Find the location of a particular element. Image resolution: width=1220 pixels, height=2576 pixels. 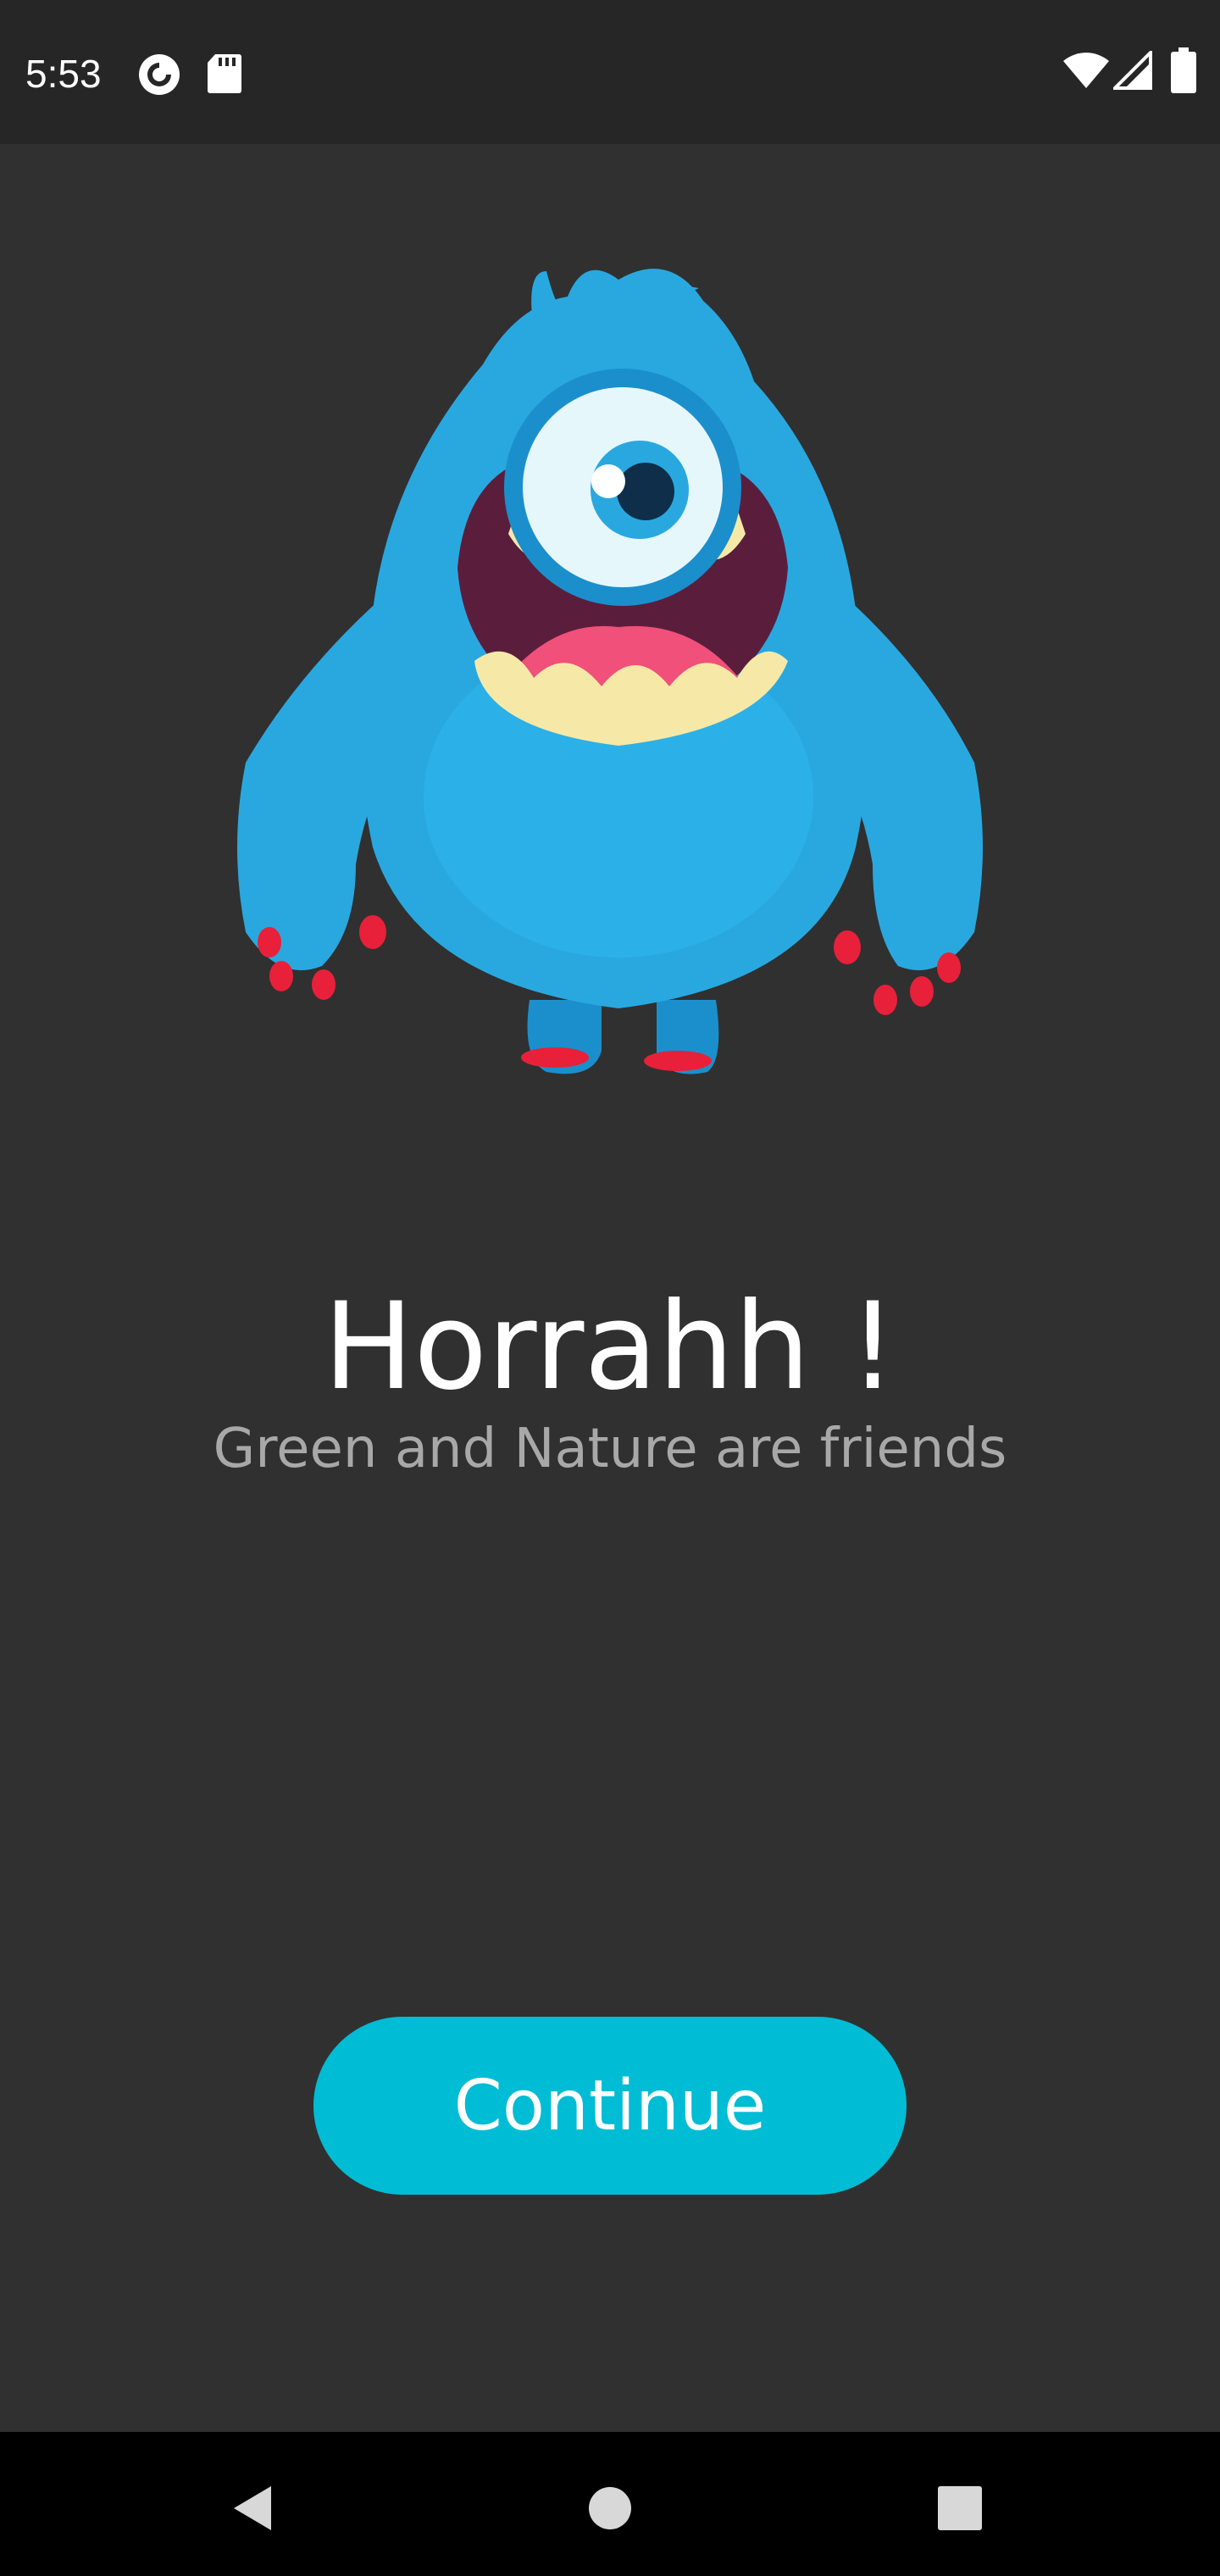

page-subtitle: Green and Nature are friends is located at coordinates (610, 1449).